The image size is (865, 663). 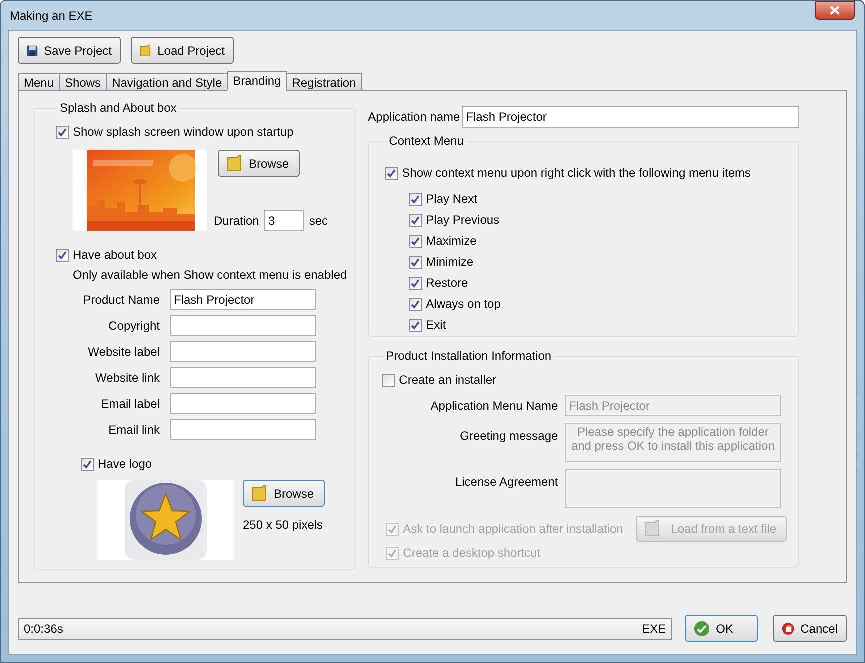 What do you see at coordinates (654, 629) in the screenshot?
I see `output-mode: EXE` at bounding box center [654, 629].